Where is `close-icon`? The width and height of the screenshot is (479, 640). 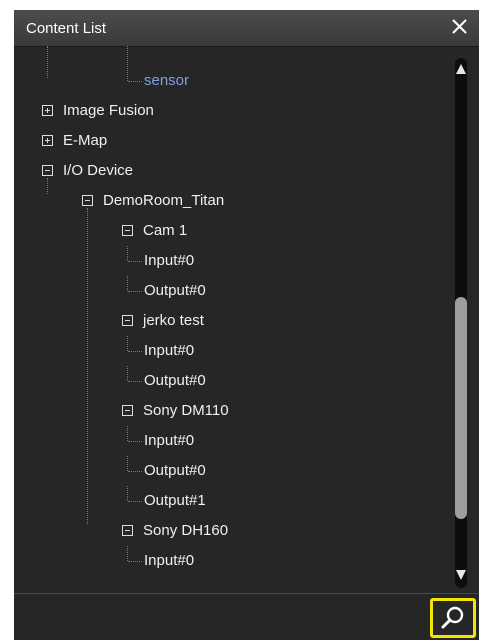 close-icon is located at coordinates (459, 26).